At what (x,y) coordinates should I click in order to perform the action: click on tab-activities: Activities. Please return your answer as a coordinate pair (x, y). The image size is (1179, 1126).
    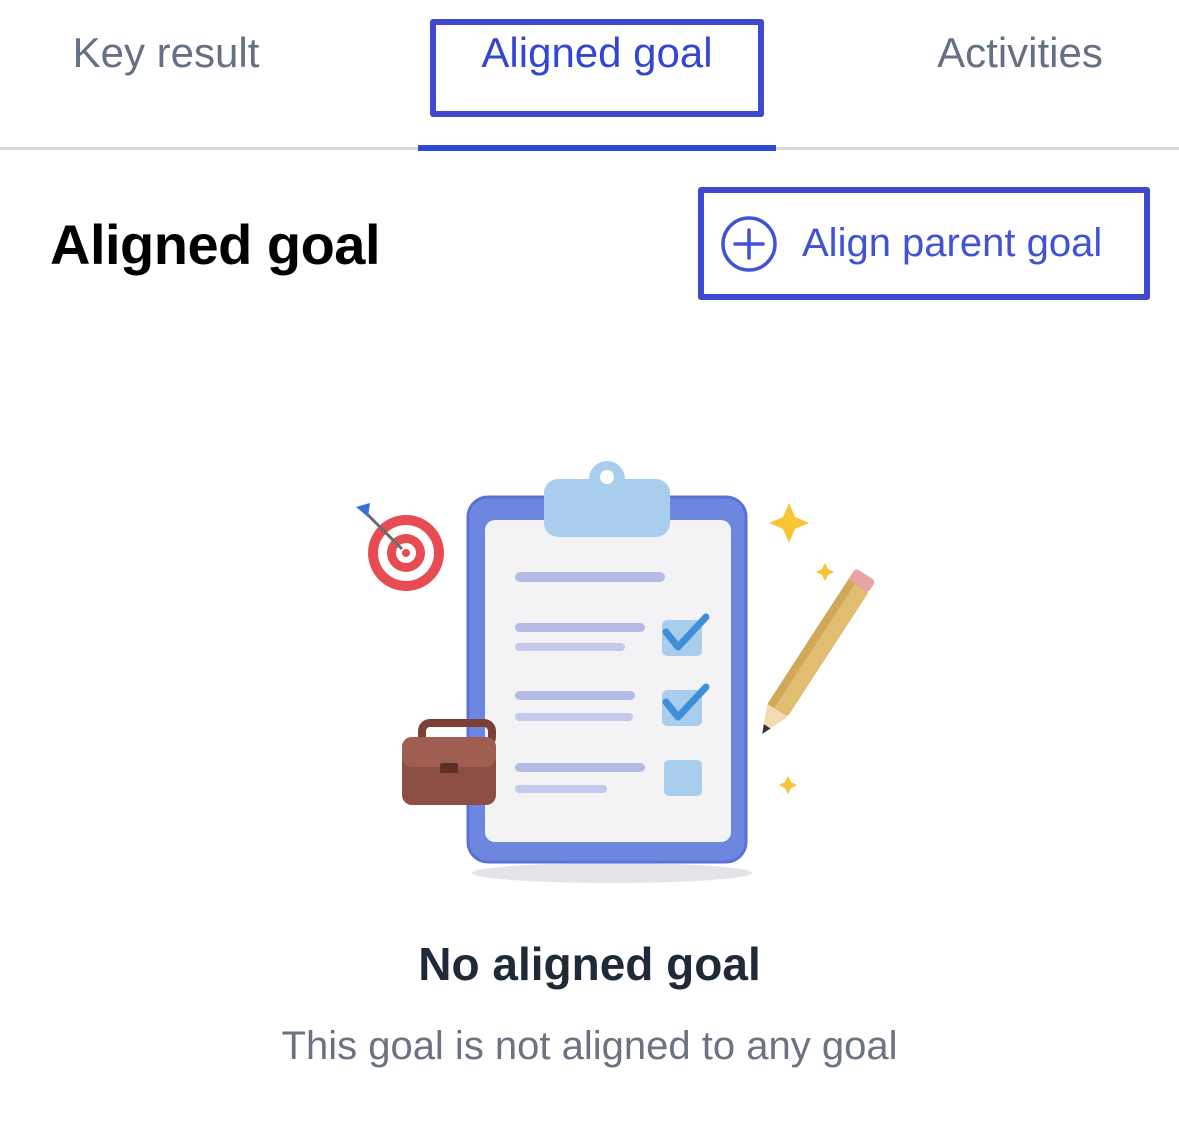
    Looking at the image, I should click on (1020, 75).